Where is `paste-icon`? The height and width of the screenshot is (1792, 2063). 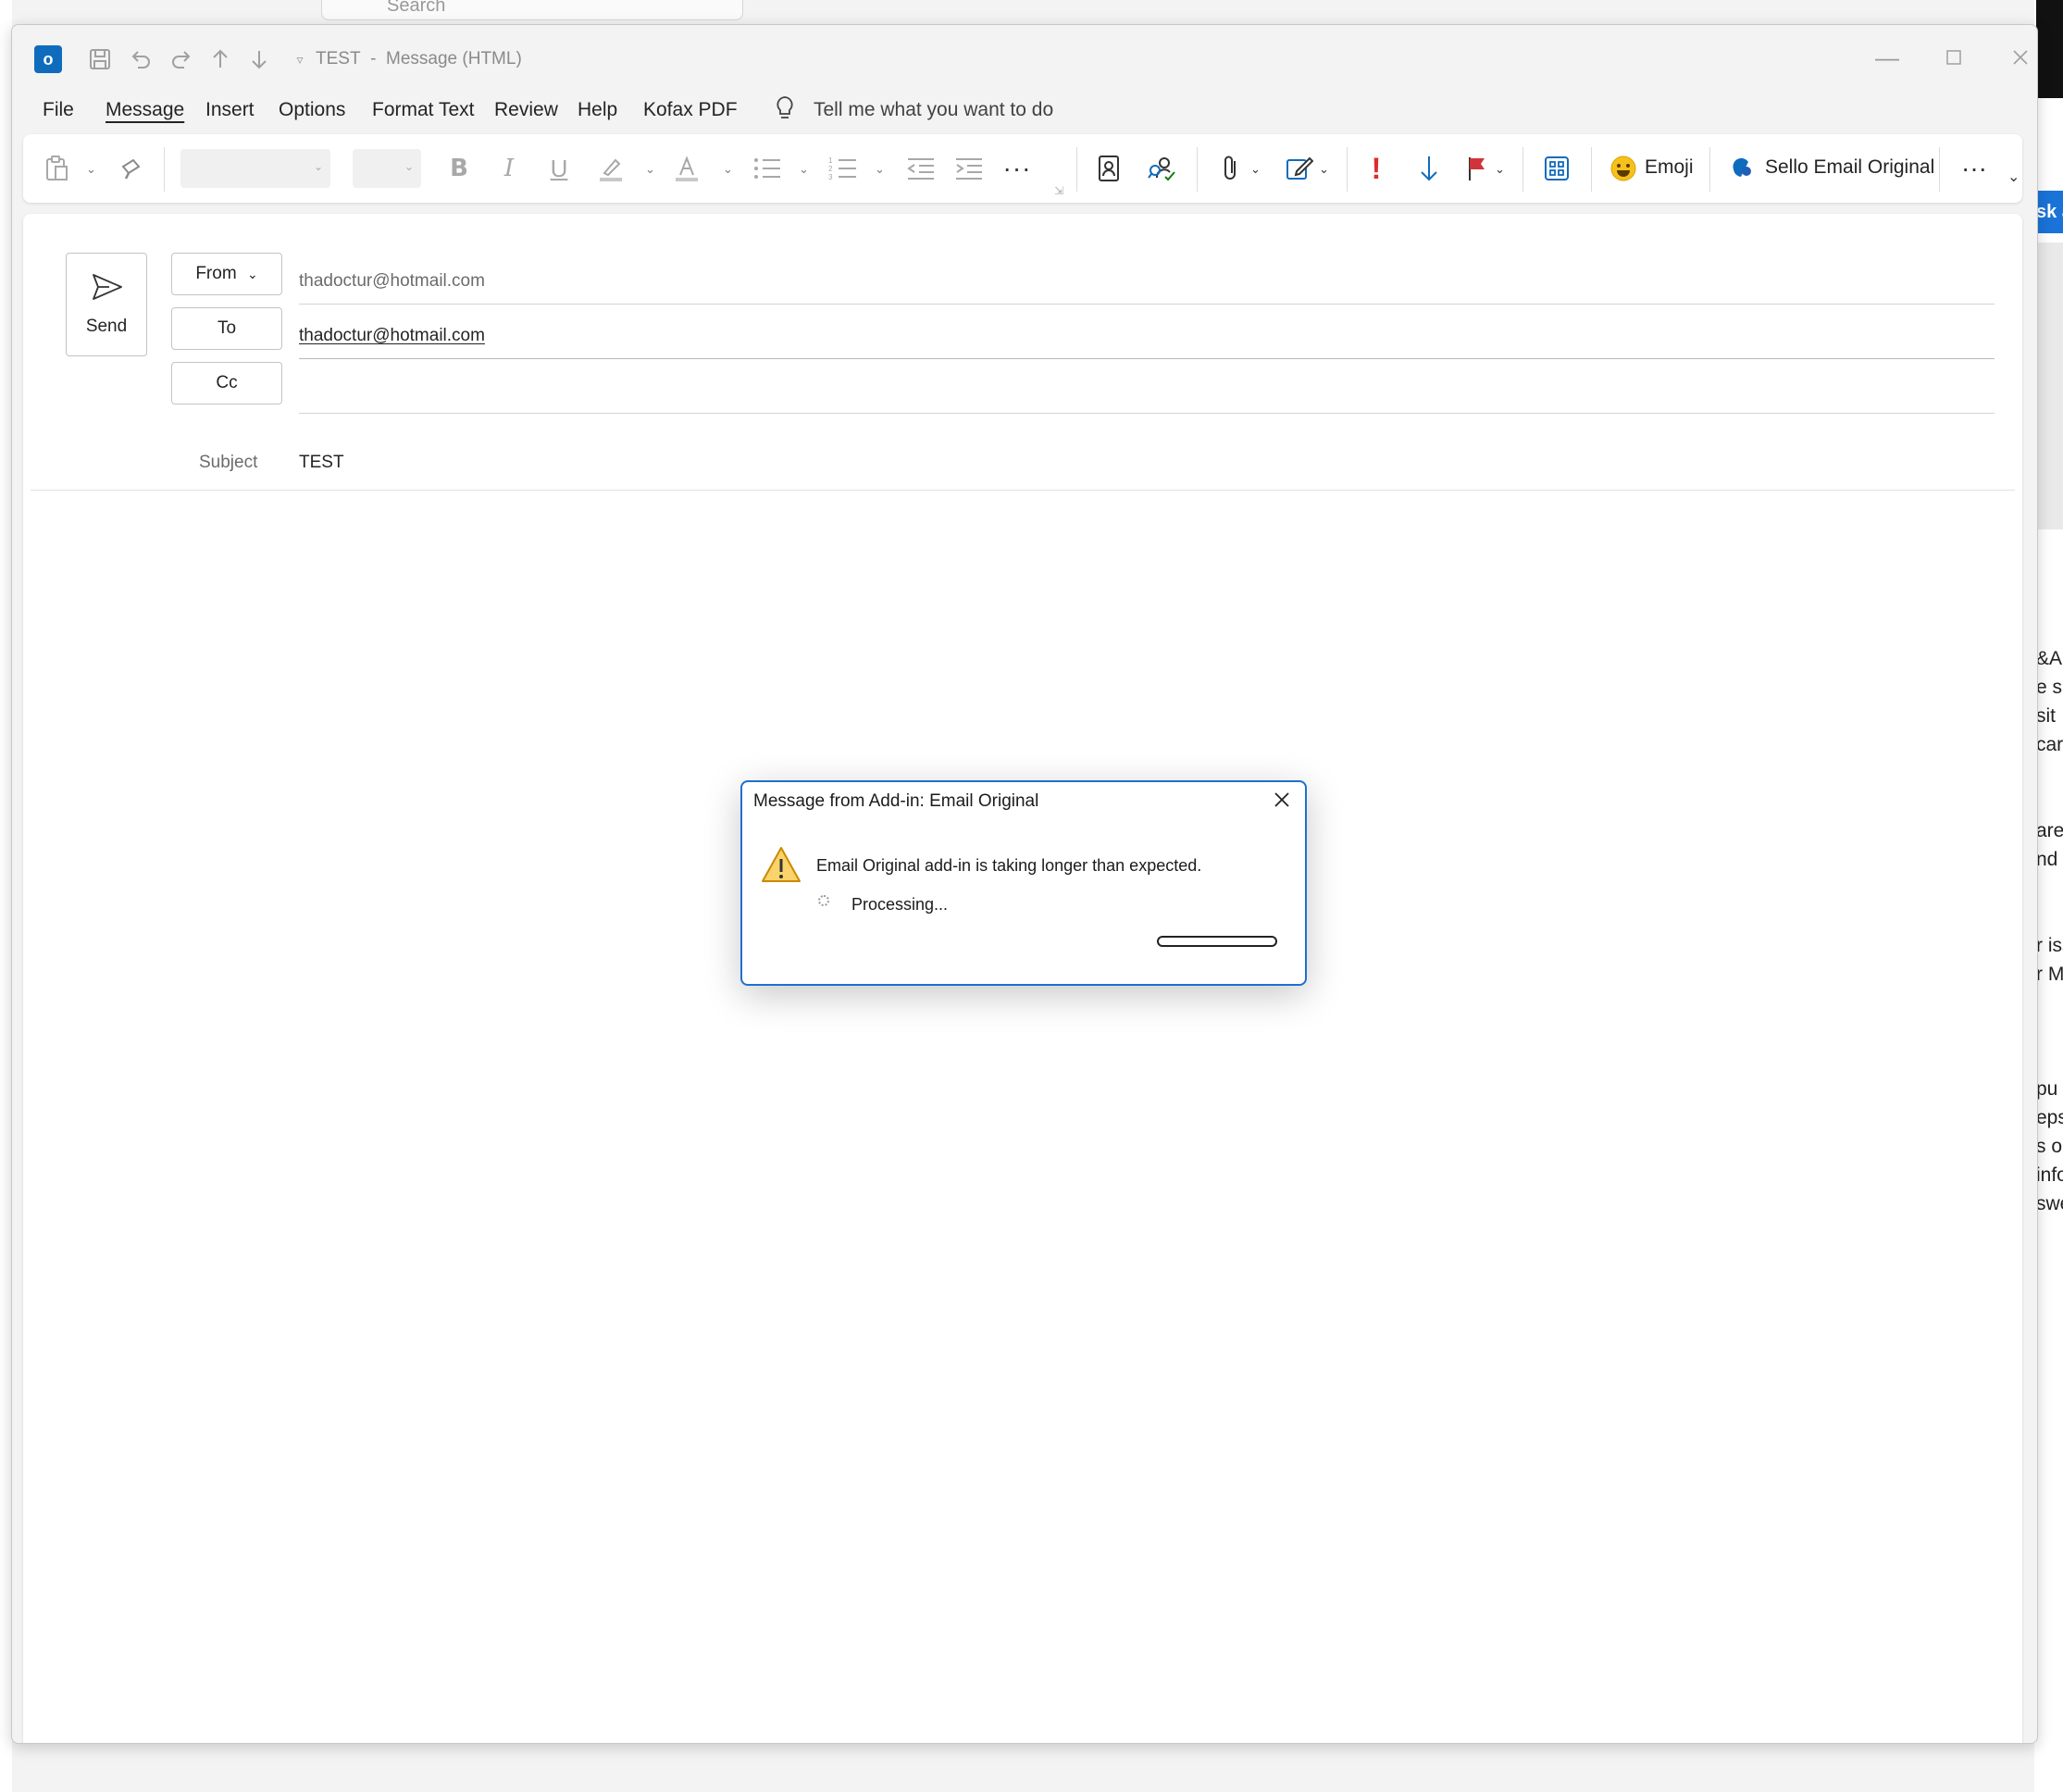
paste-icon is located at coordinates (57, 168).